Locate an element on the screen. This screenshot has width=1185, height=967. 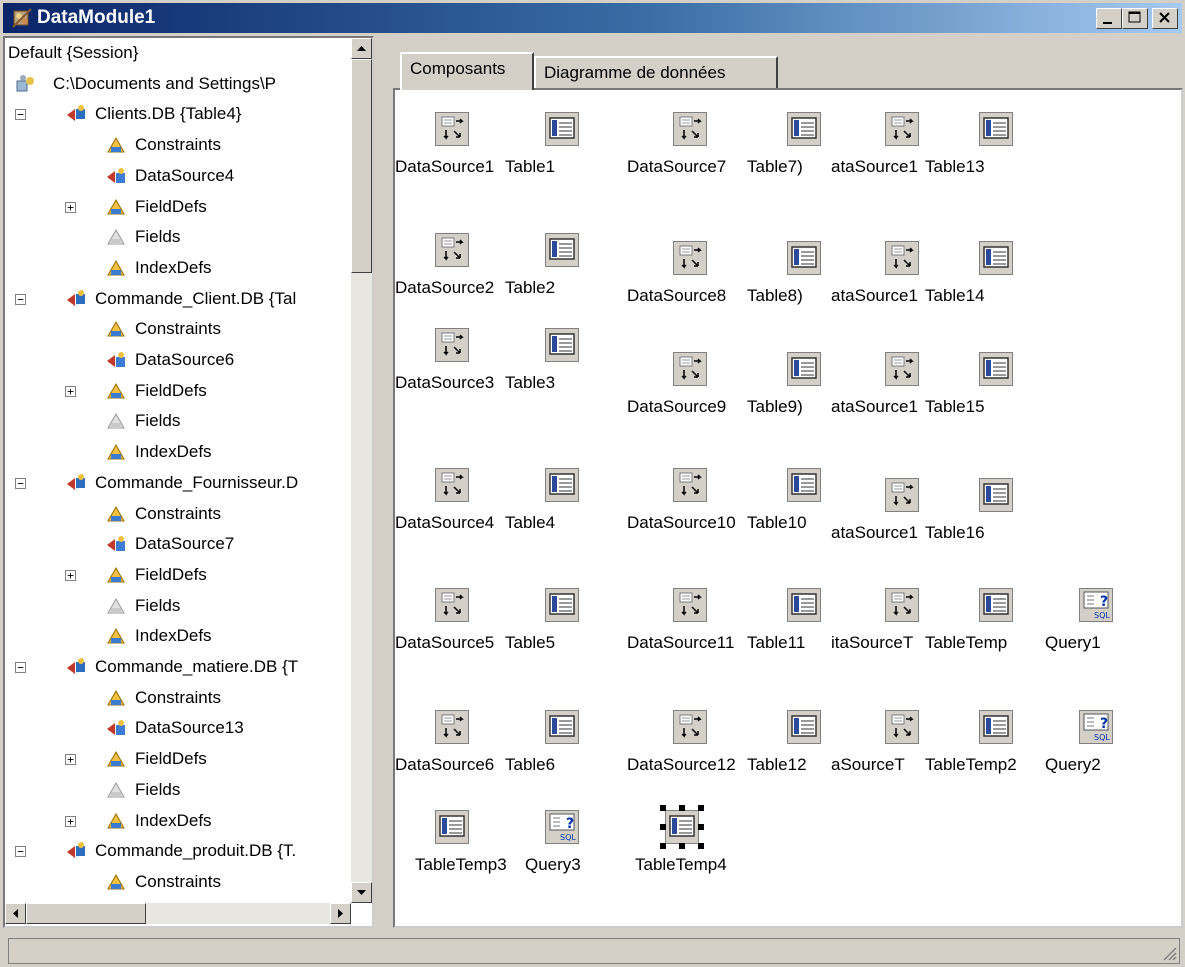
datasource-component: DataSource9 is located at coordinates (682, 392).